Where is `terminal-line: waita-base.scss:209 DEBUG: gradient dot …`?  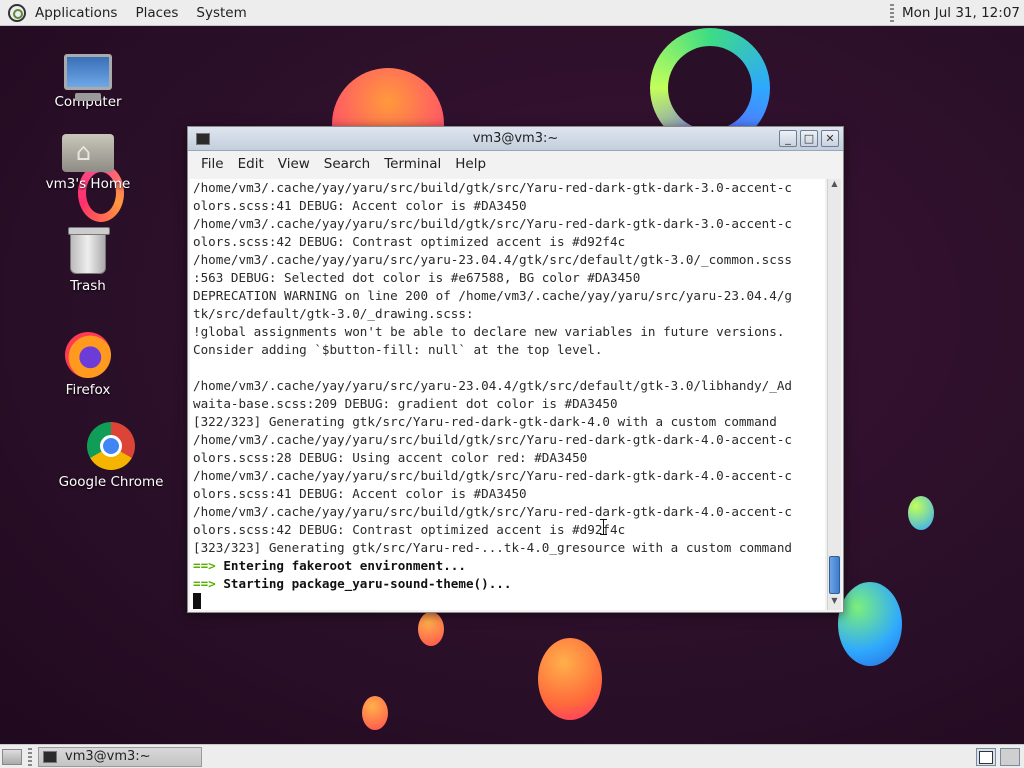 terminal-line: waita-base.scss:209 DEBUG: gradient dot … is located at coordinates (405, 403).